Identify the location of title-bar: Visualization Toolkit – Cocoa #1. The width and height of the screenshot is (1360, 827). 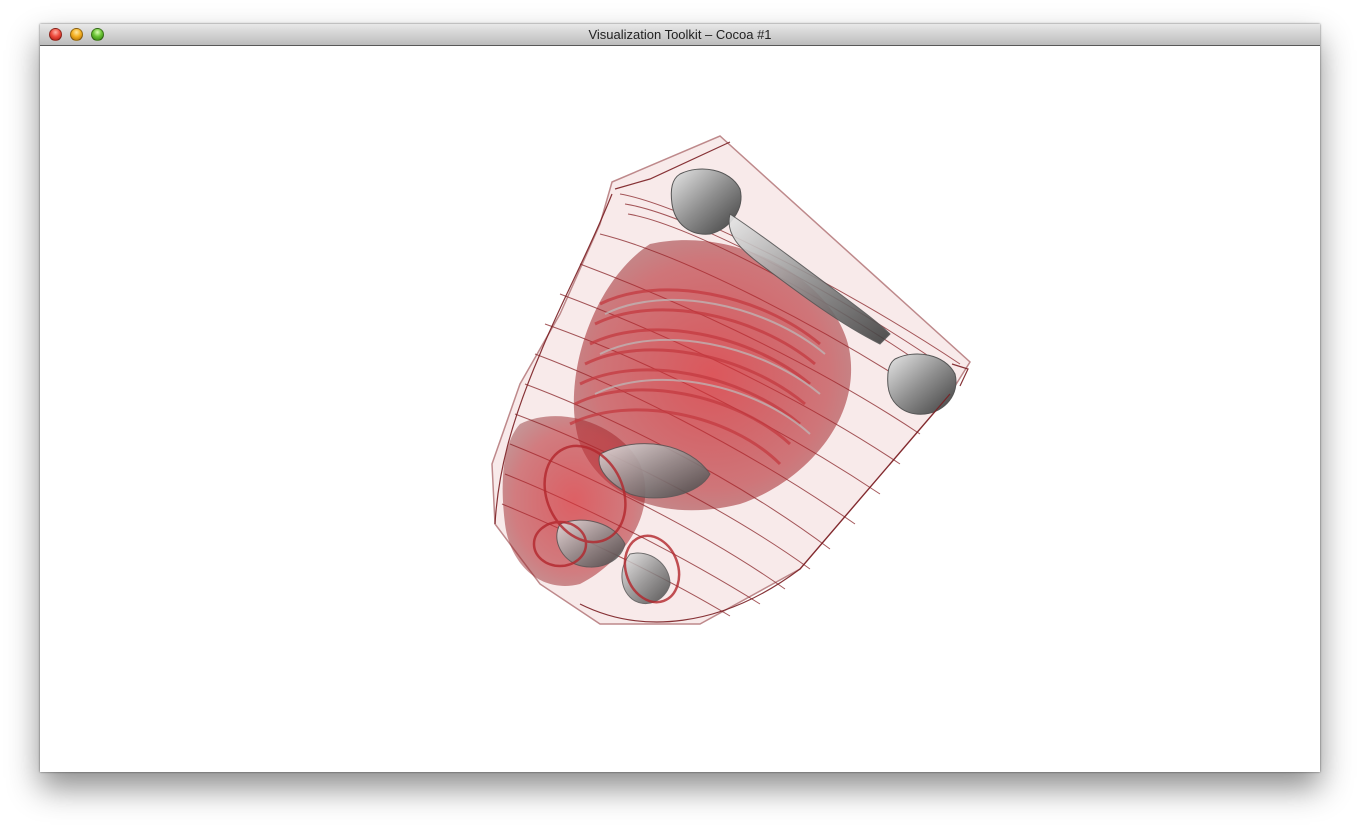
(680, 35).